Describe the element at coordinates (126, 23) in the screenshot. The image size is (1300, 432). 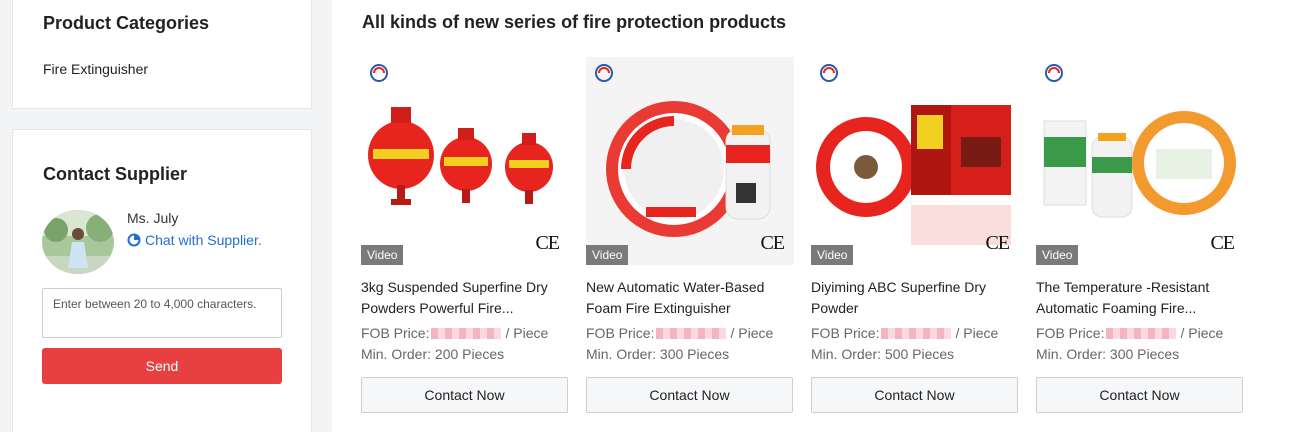
I see `categories-title: Product Categories` at that location.